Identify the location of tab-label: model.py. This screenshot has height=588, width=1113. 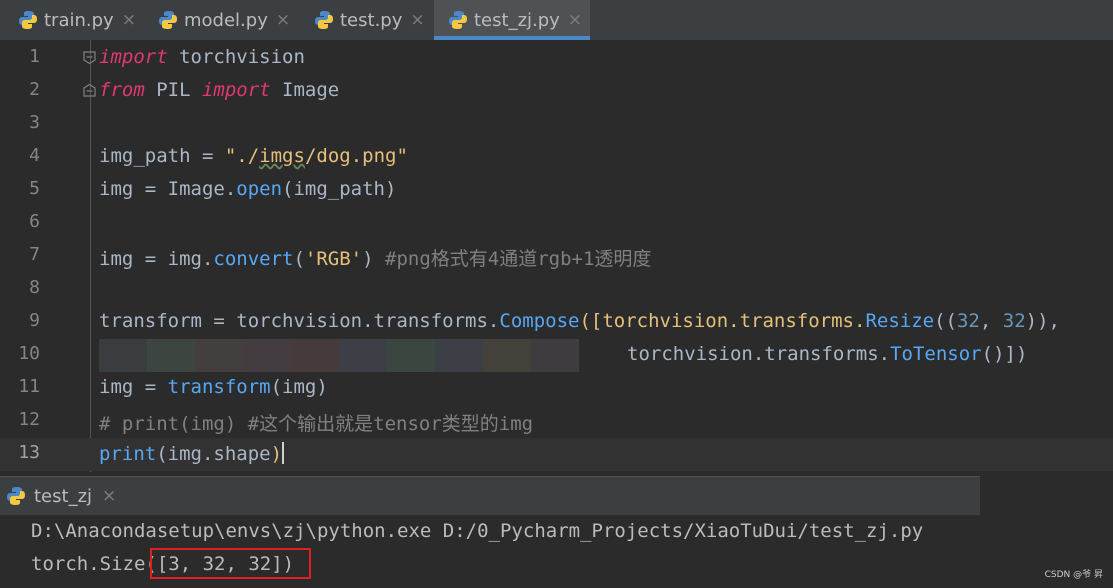
(226, 20).